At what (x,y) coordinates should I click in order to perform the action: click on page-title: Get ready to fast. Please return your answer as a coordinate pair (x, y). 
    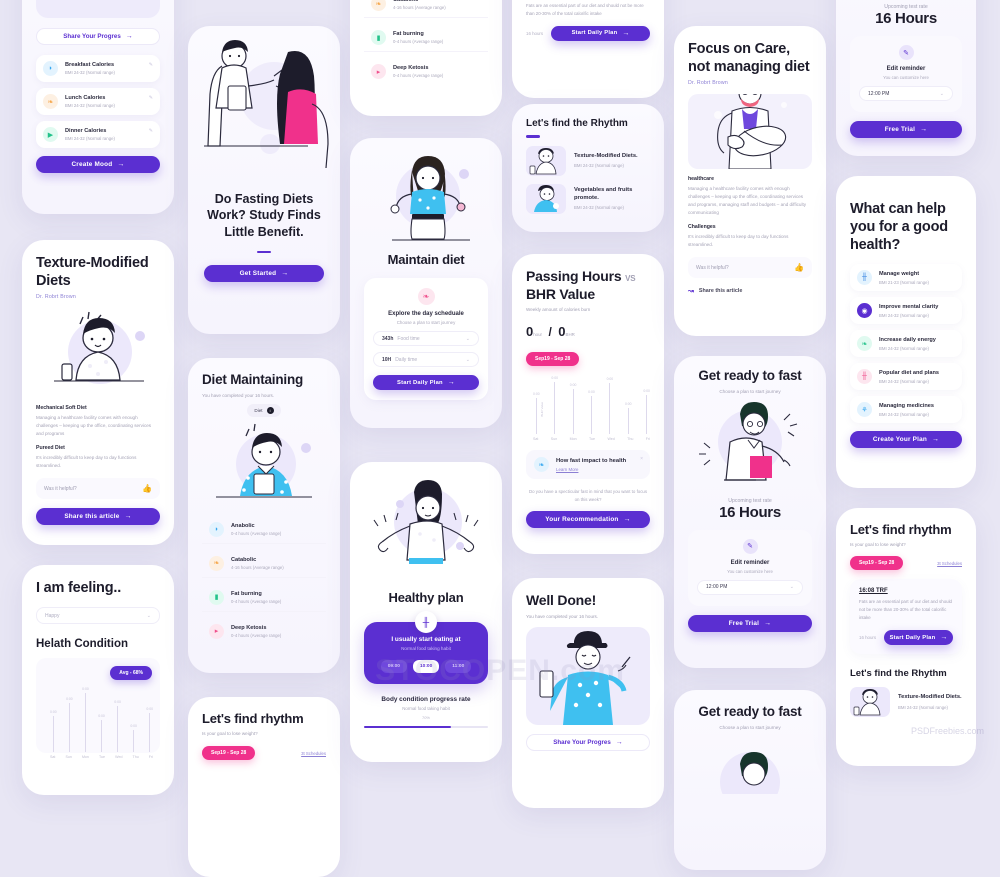
    Looking at the image, I should click on (750, 711).